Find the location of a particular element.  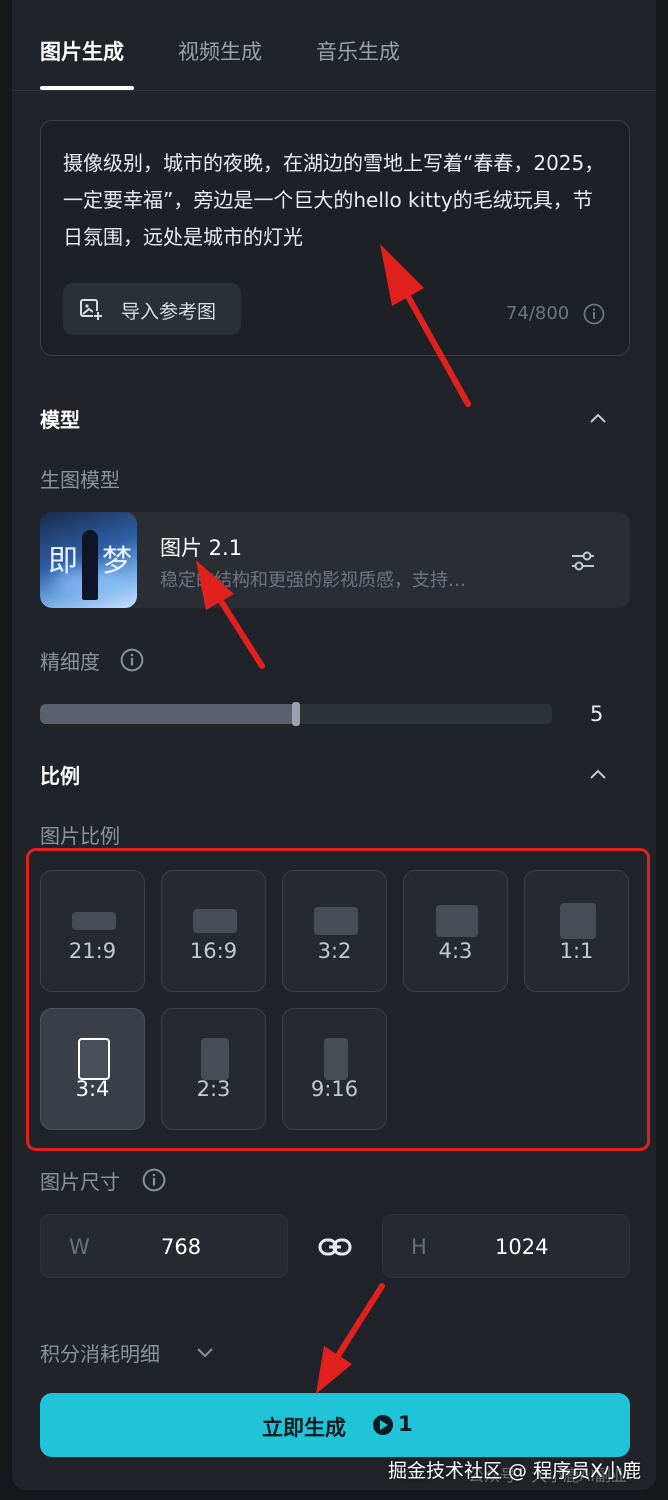

watermark-text: 掘金技术社区 @ 程序员X小鹿 is located at coordinates (515, 1471).